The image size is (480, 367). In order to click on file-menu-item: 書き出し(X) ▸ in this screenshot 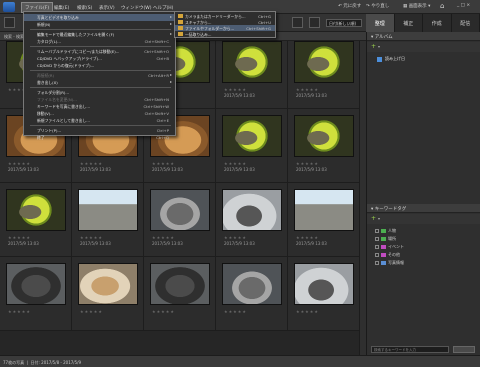, I will do `click(99, 82)`.